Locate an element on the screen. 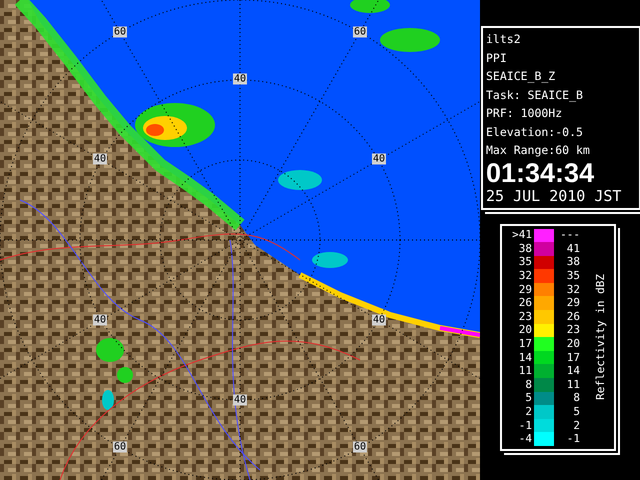 This screenshot has width=640, height=480. info-line: PPI is located at coordinates (497, 58).